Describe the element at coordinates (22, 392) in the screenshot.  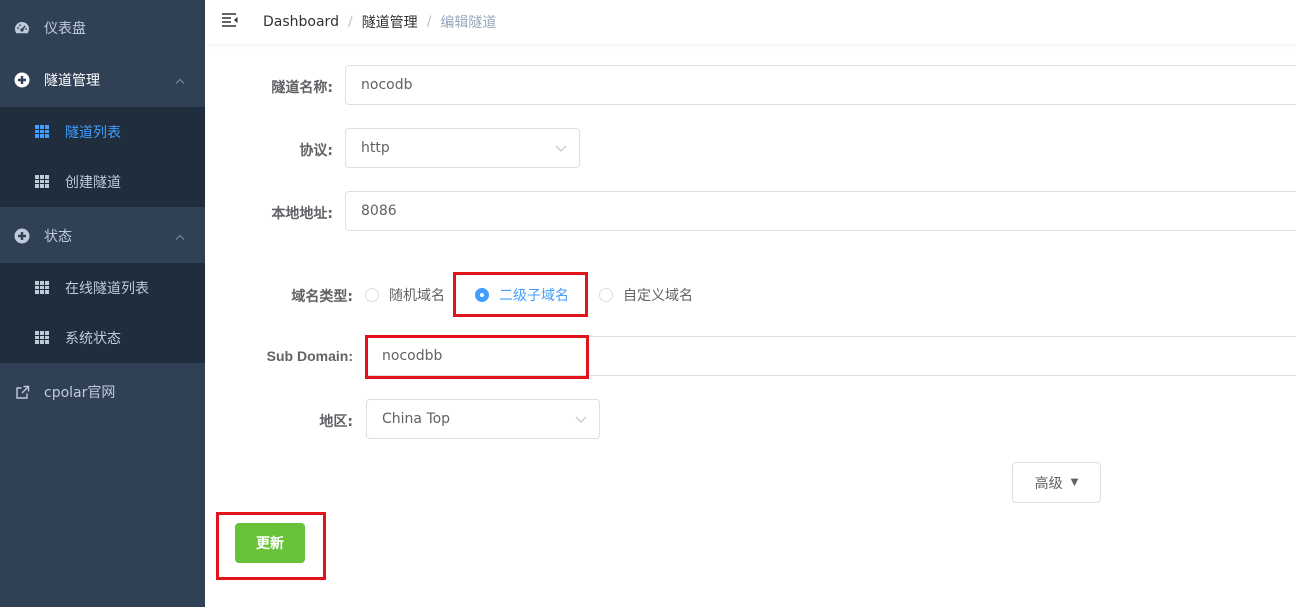
I see `external-link-icon` at that location.